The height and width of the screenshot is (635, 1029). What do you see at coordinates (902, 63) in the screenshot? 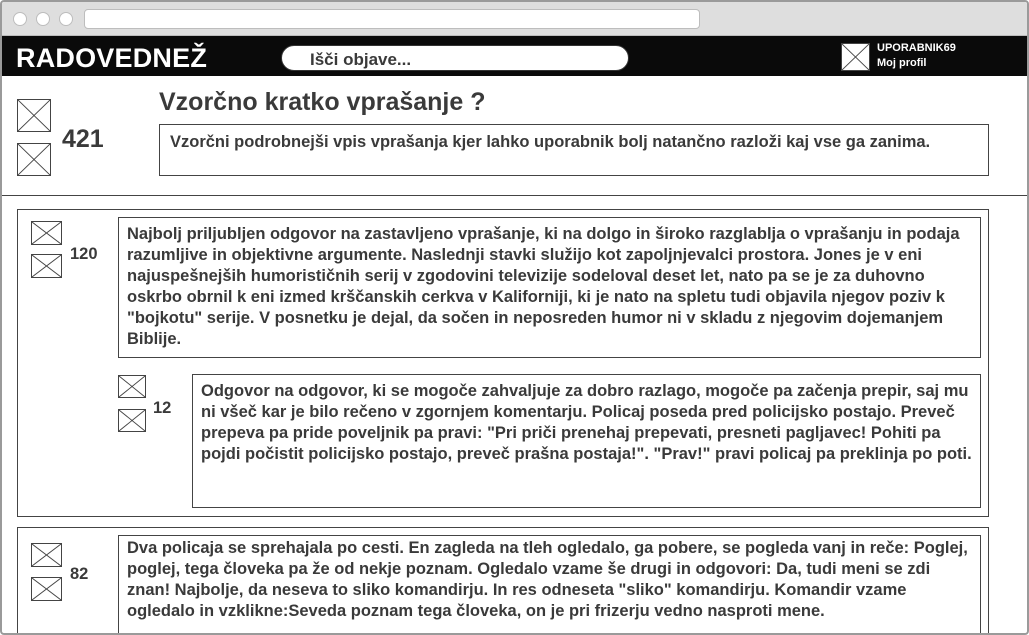
I see `my-profile-link: Moj profil` at bounding box center [902, 63].